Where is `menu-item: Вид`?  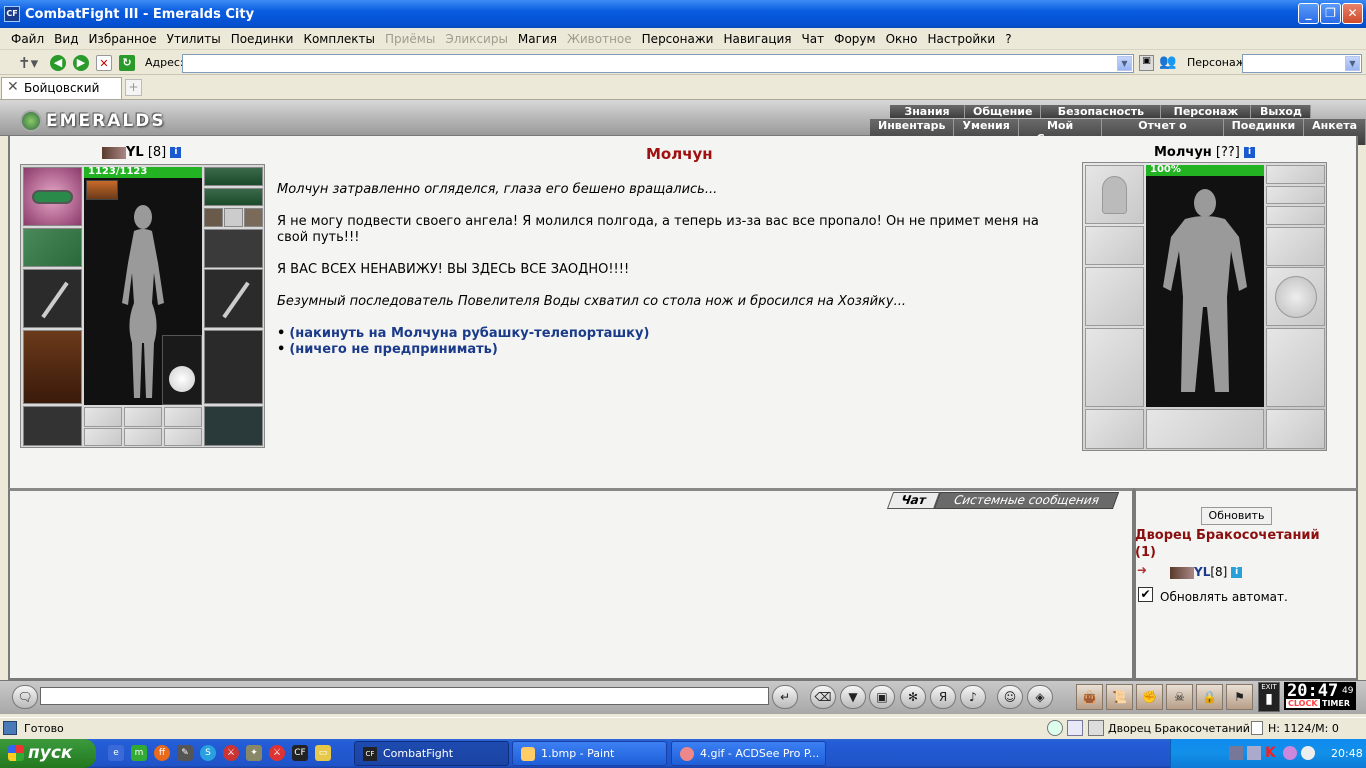
menu-item: Вид is located at coordinates (66, 39).